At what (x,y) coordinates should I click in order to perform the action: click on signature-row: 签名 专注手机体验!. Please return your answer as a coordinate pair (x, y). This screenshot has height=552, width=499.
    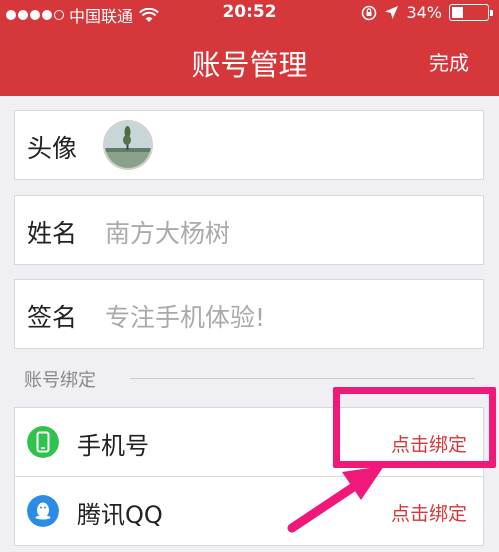
    Looking at the image, I should click on (249, 314).